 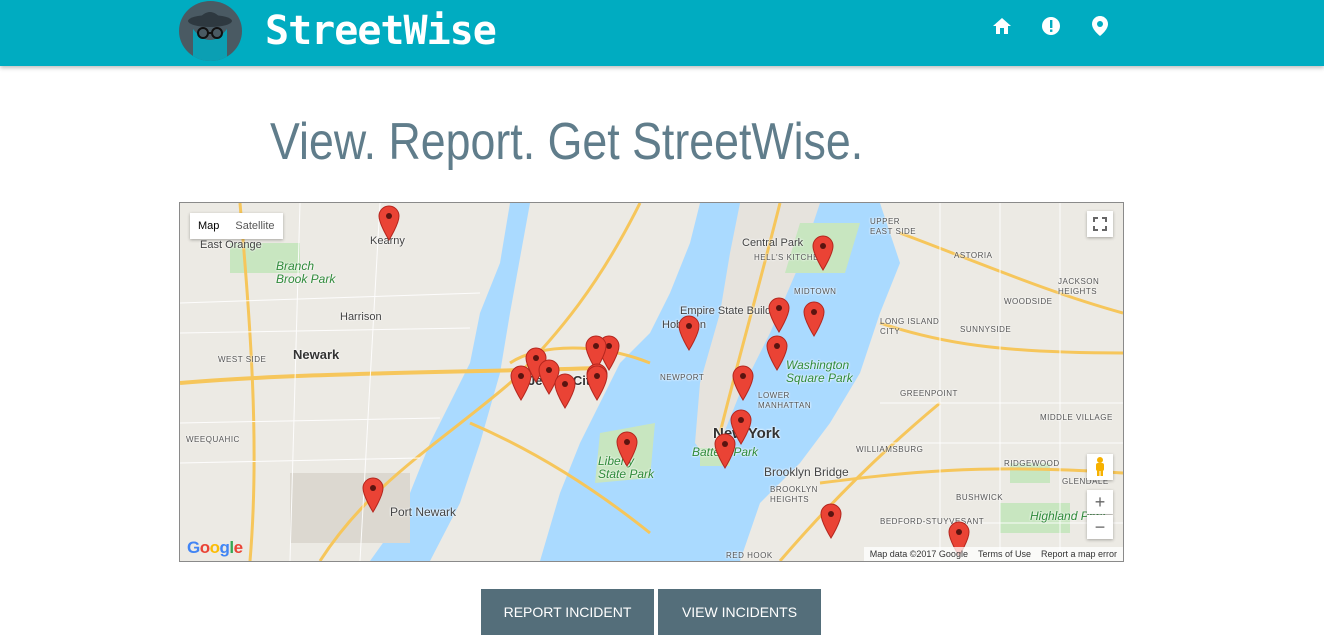 I want to click on map-label-brooklyn-heights: BROOKLYN HEIGHTS, so click(x=794, y=494).